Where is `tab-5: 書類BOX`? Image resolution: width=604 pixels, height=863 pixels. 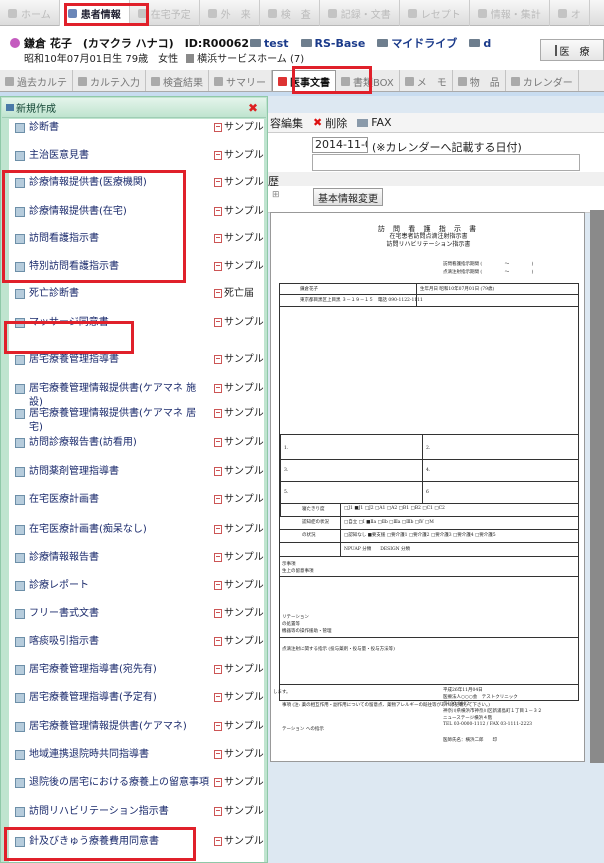 tab-5: 書類BOX is located at coordinates (368, 80).